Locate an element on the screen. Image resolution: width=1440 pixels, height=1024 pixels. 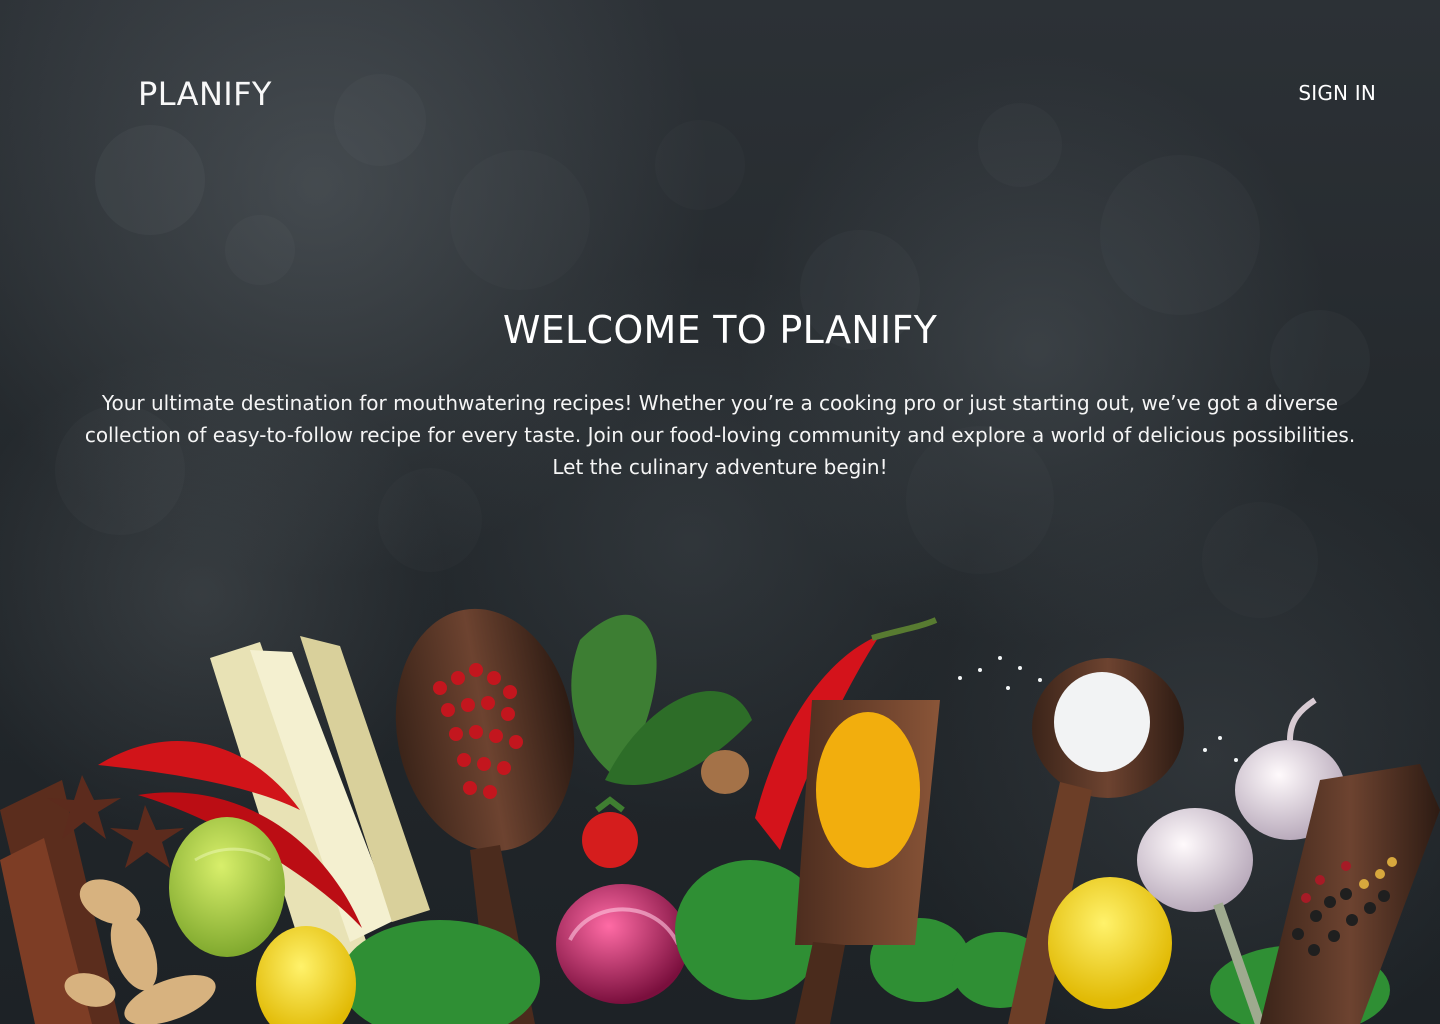
lemon-right is located at coordinates (1110, 943).